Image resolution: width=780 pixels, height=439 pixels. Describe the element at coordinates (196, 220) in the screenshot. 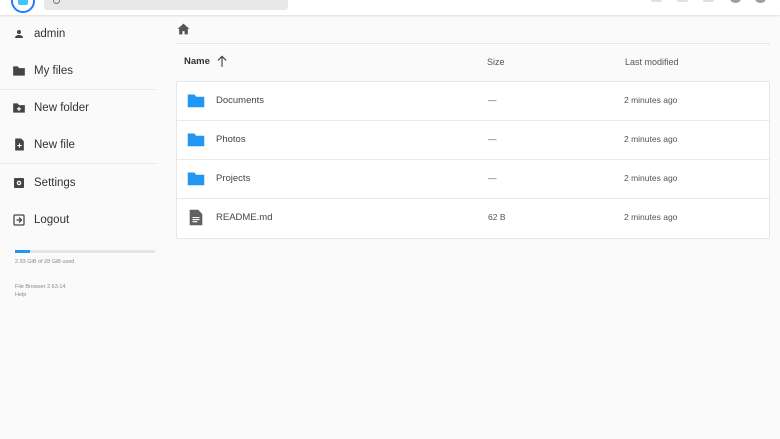

I see `file-document-icon` at that location.